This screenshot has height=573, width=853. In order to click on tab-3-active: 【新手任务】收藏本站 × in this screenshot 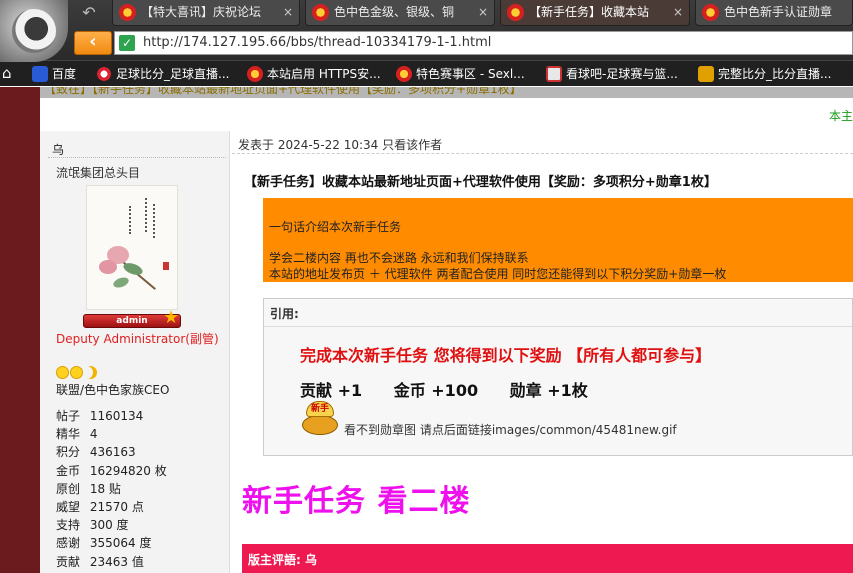, I will do `click(595, 13)`.